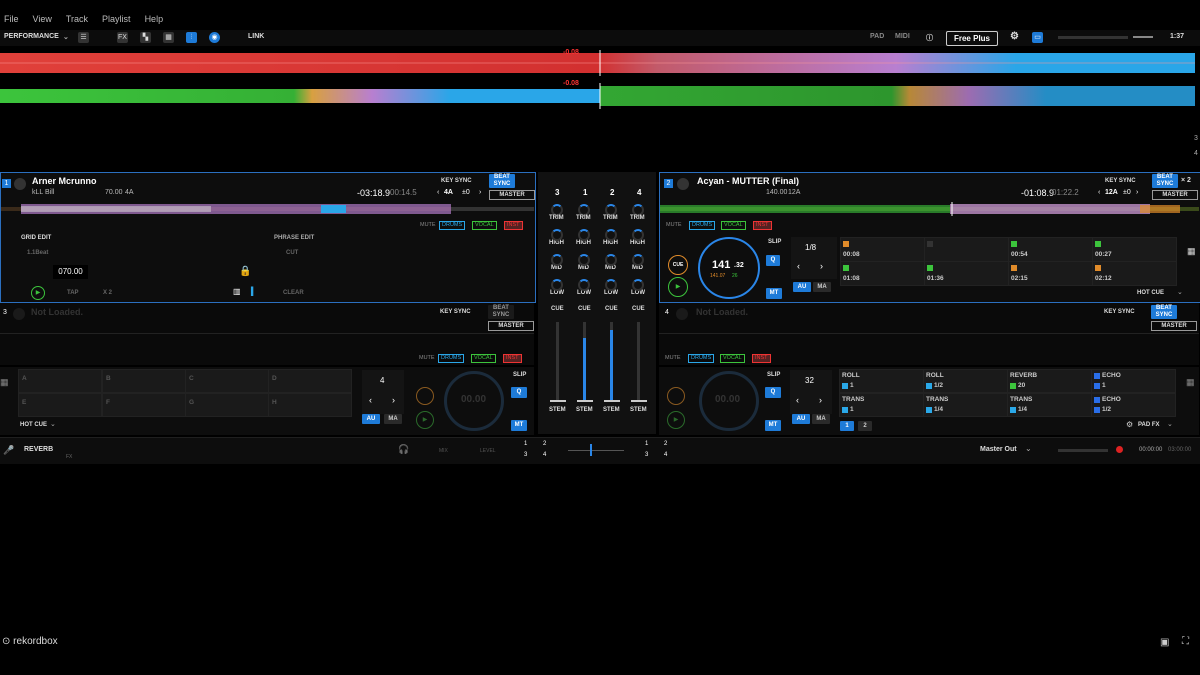  Describe the element at coordinates (998, 449) in the screenshot. I see `output-select: Master Out` at that location.